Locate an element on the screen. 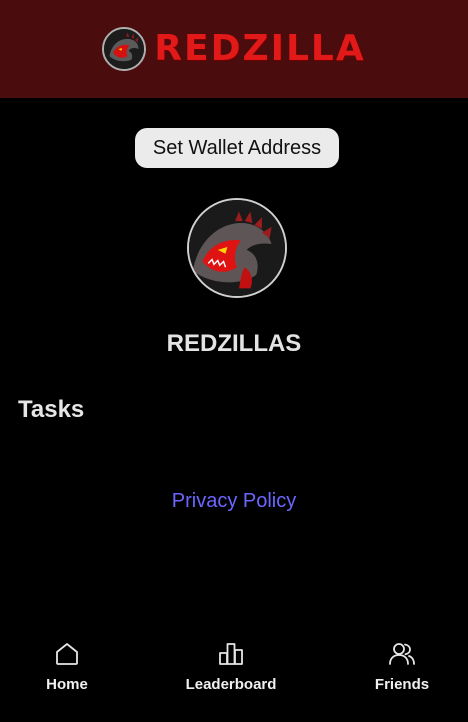 The width and height of the screenshot is (468, 722). nav-label-leaderboard: Leaderboard is located at coordinates (231, 684).